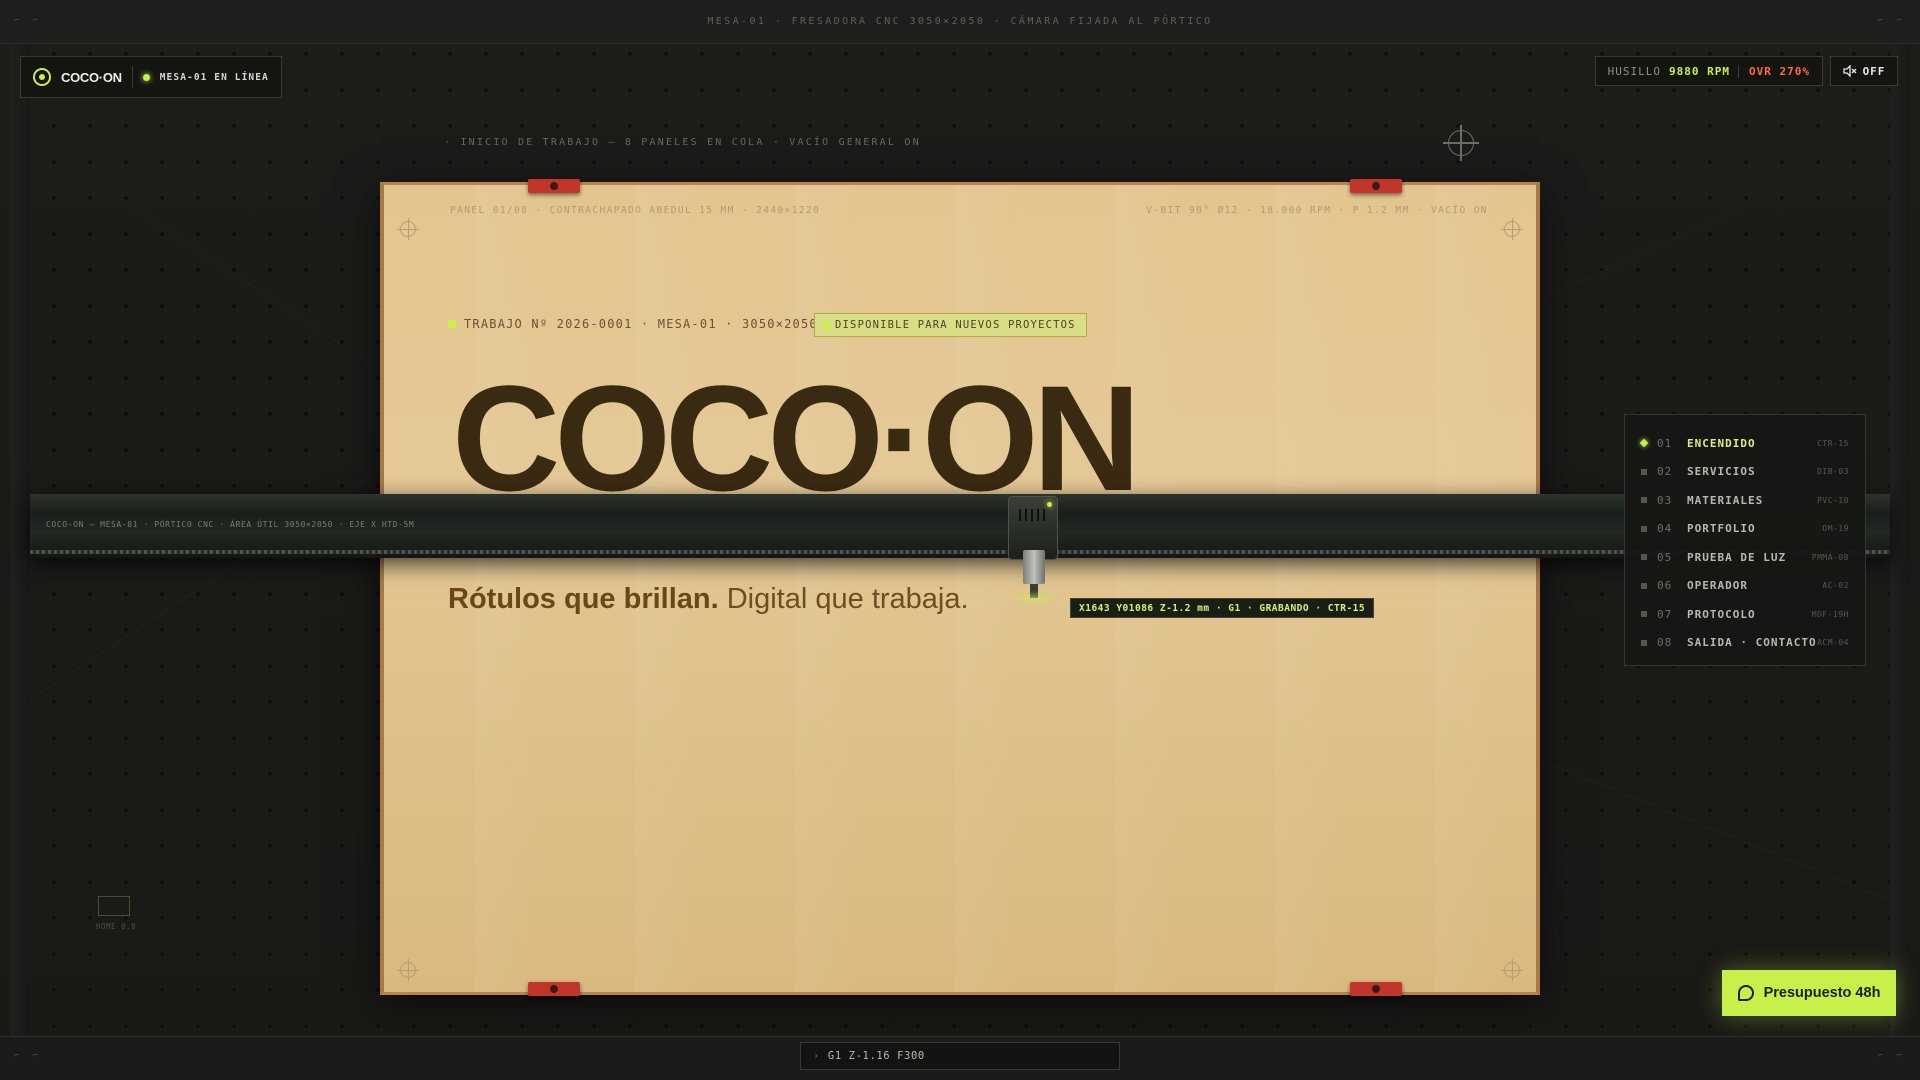 The image size is (1920, 1080). I want to click on nav-code: DM-19, so click(1835, 529).